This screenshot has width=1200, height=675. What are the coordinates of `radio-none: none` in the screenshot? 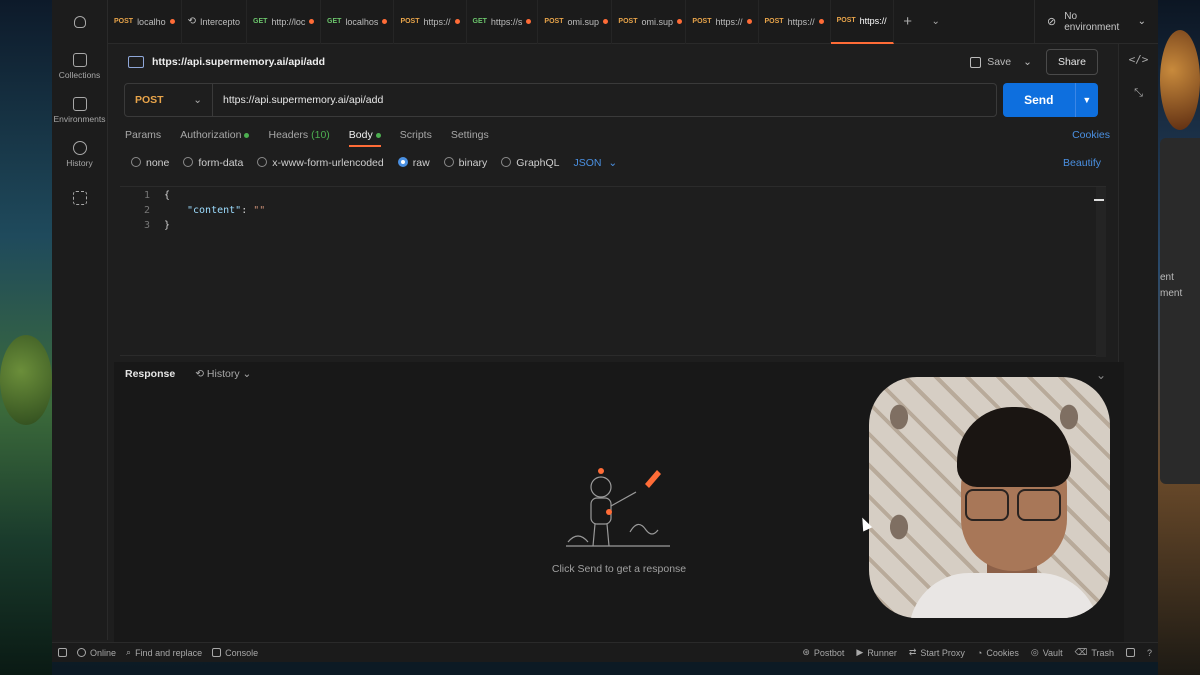 It's located at (150, 163).